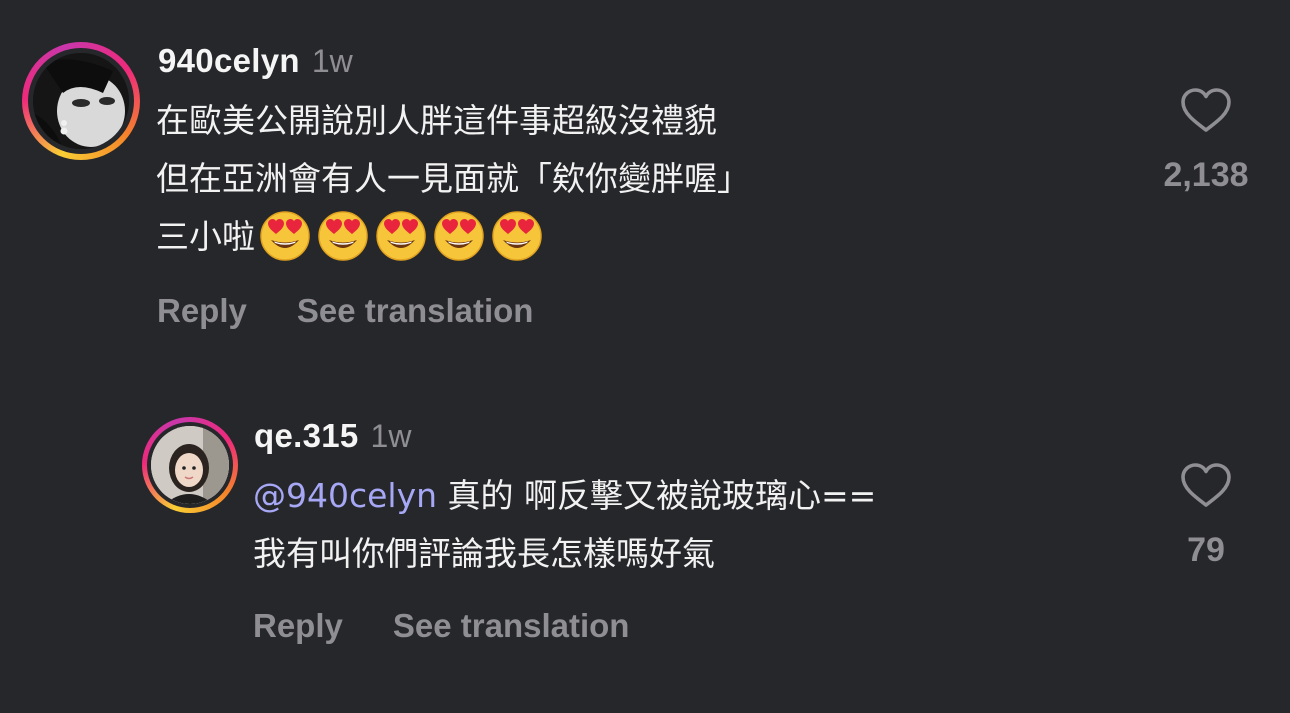 The image size is (1290, 713). I want to click on comment-header: qe.315 1w, so click(332, 436).